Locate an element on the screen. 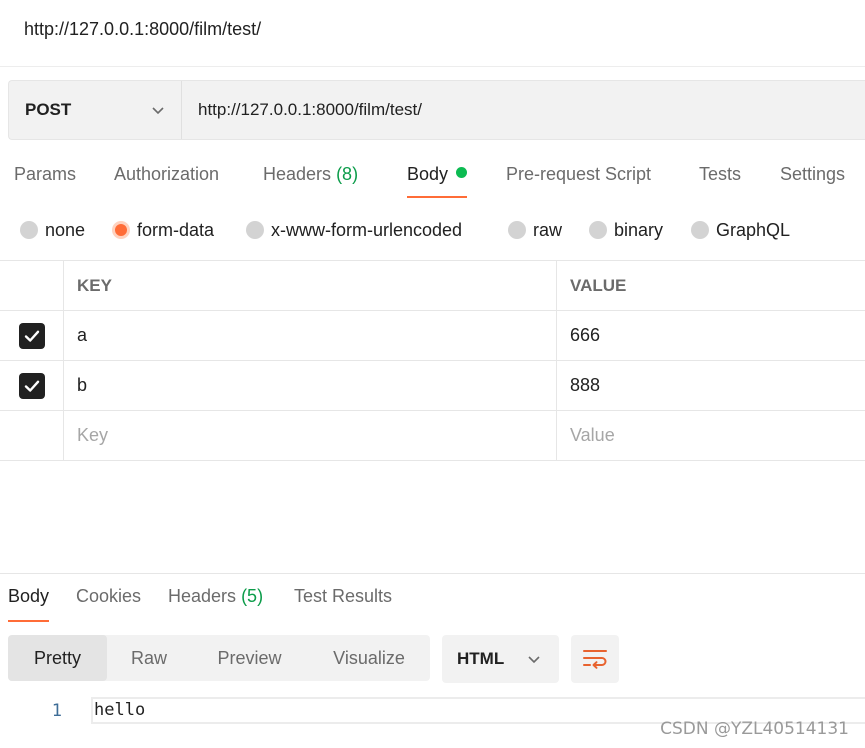 The image size is (865, 748). radio-none: none is located at coordinates (52, 230).